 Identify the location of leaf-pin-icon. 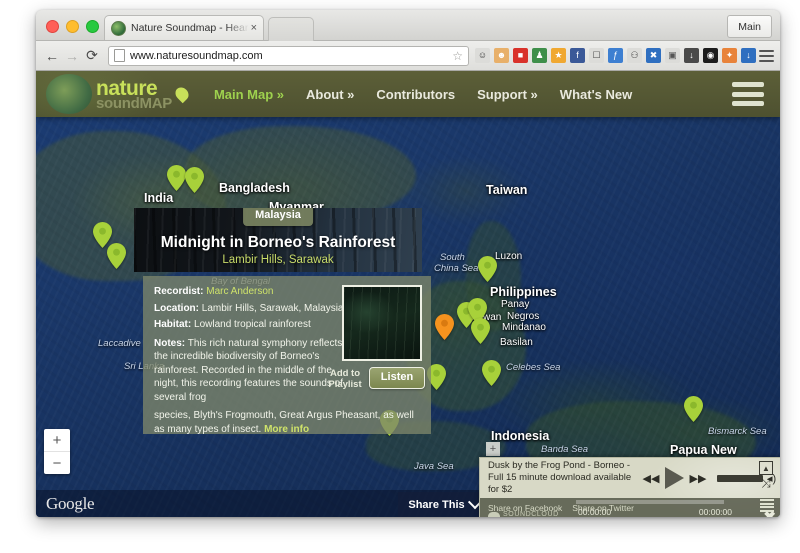
(182, 94).